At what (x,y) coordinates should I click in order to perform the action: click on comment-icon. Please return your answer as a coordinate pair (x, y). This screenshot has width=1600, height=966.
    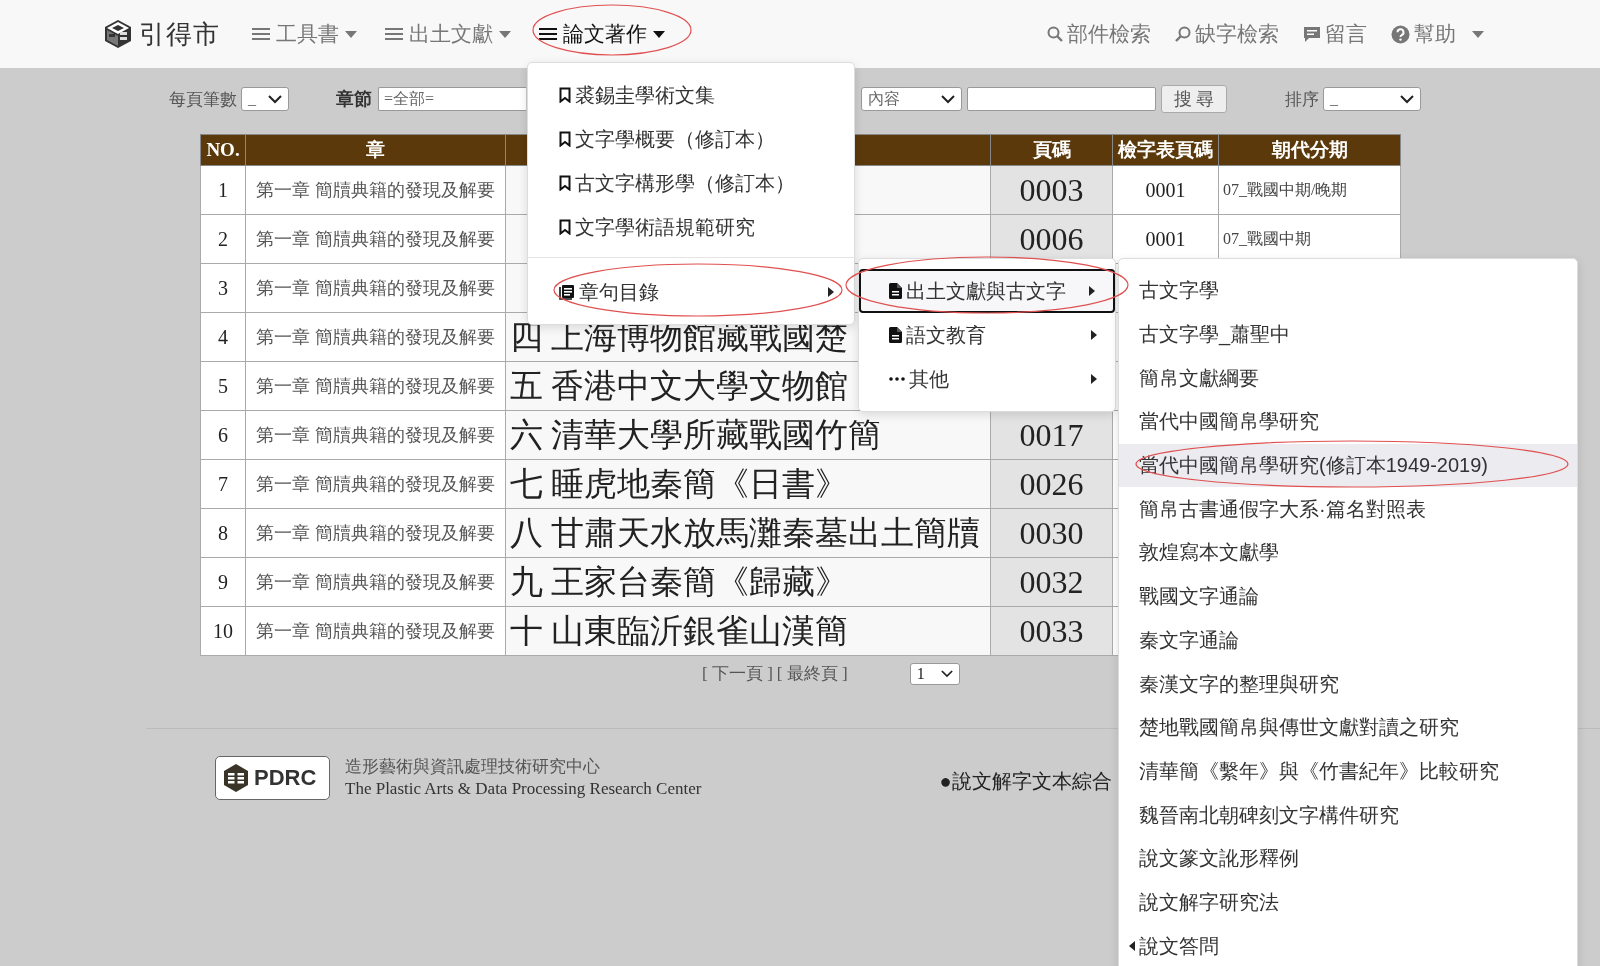
    Looking at the image, I should click on (1312, 34).